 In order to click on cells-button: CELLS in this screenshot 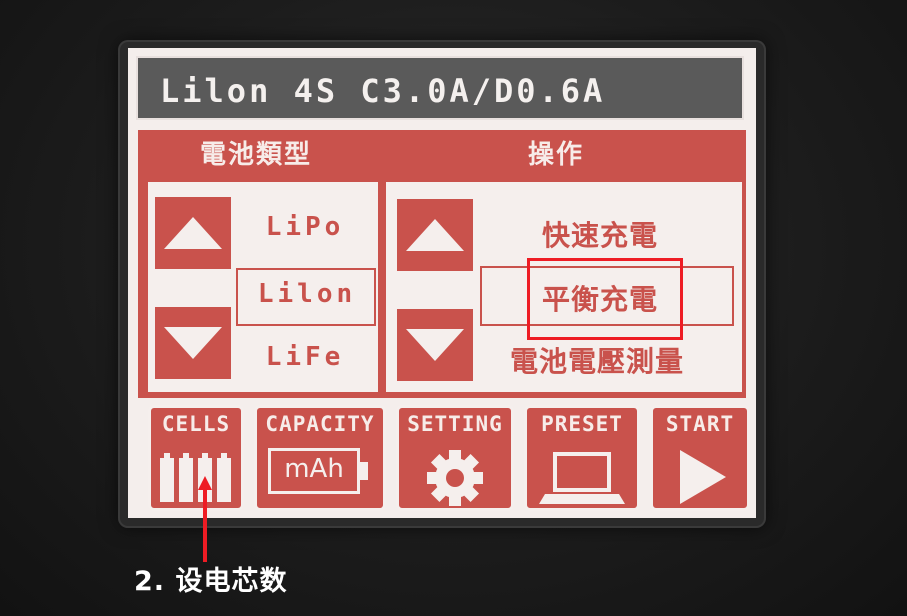, I will do `click(196, 458)`.